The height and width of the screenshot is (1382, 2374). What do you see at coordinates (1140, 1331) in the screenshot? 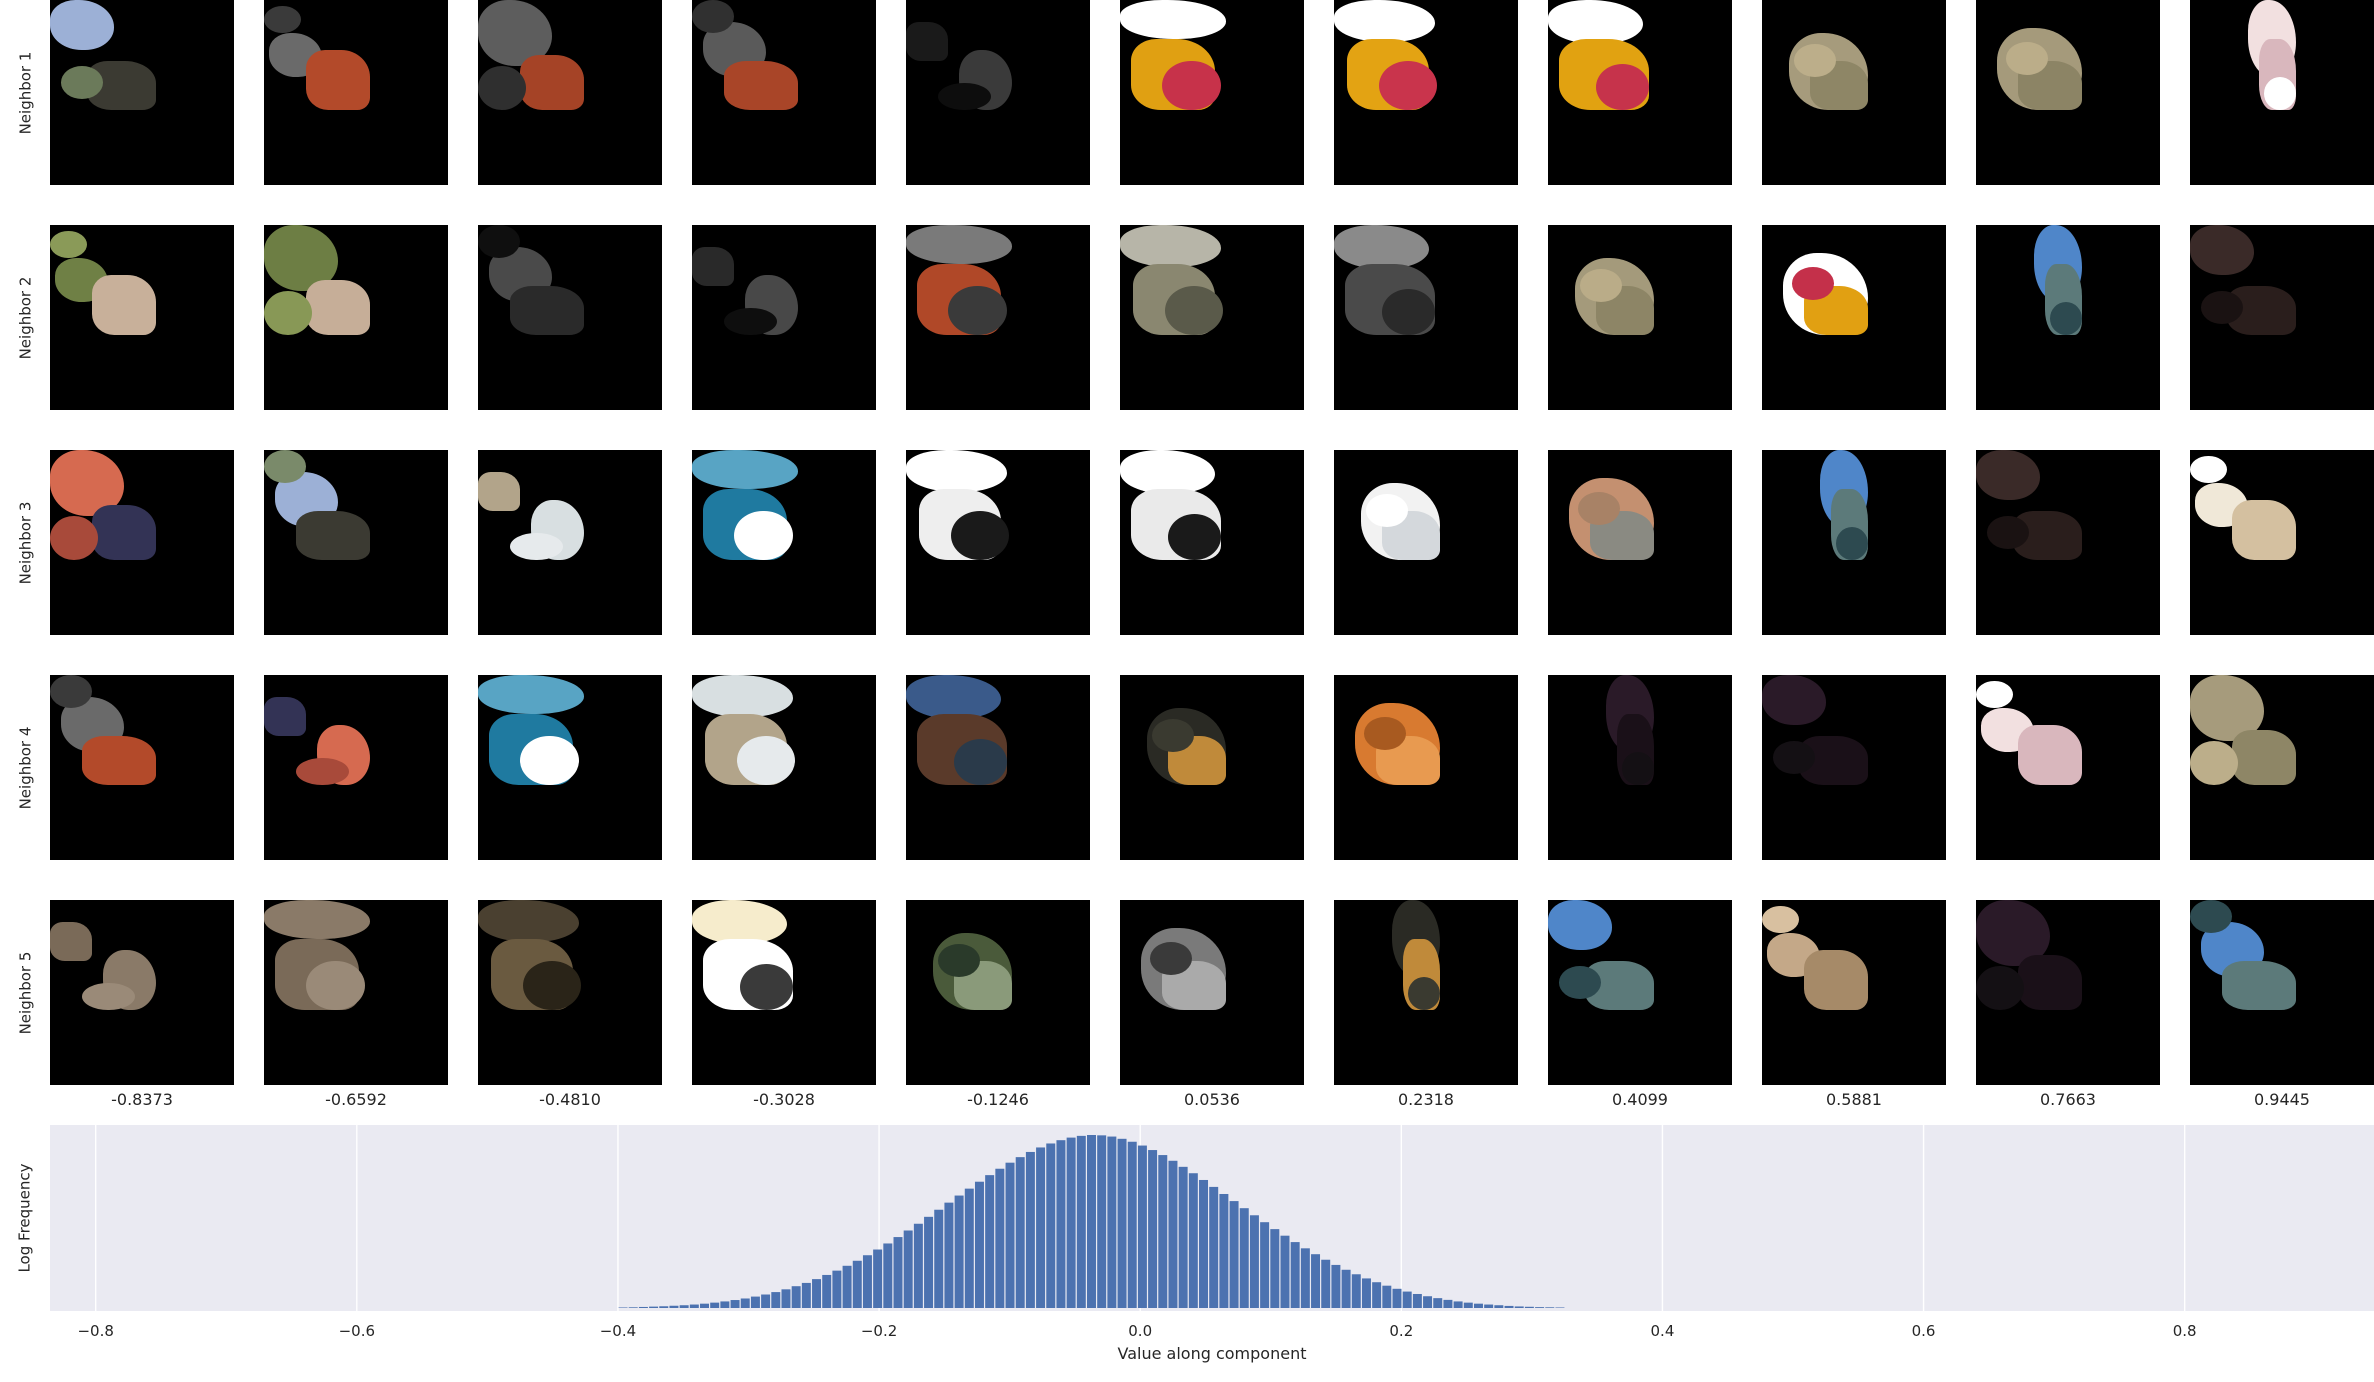
I see `hist-x-tick-label: 0.0` at bounding box center [1140, 1331].